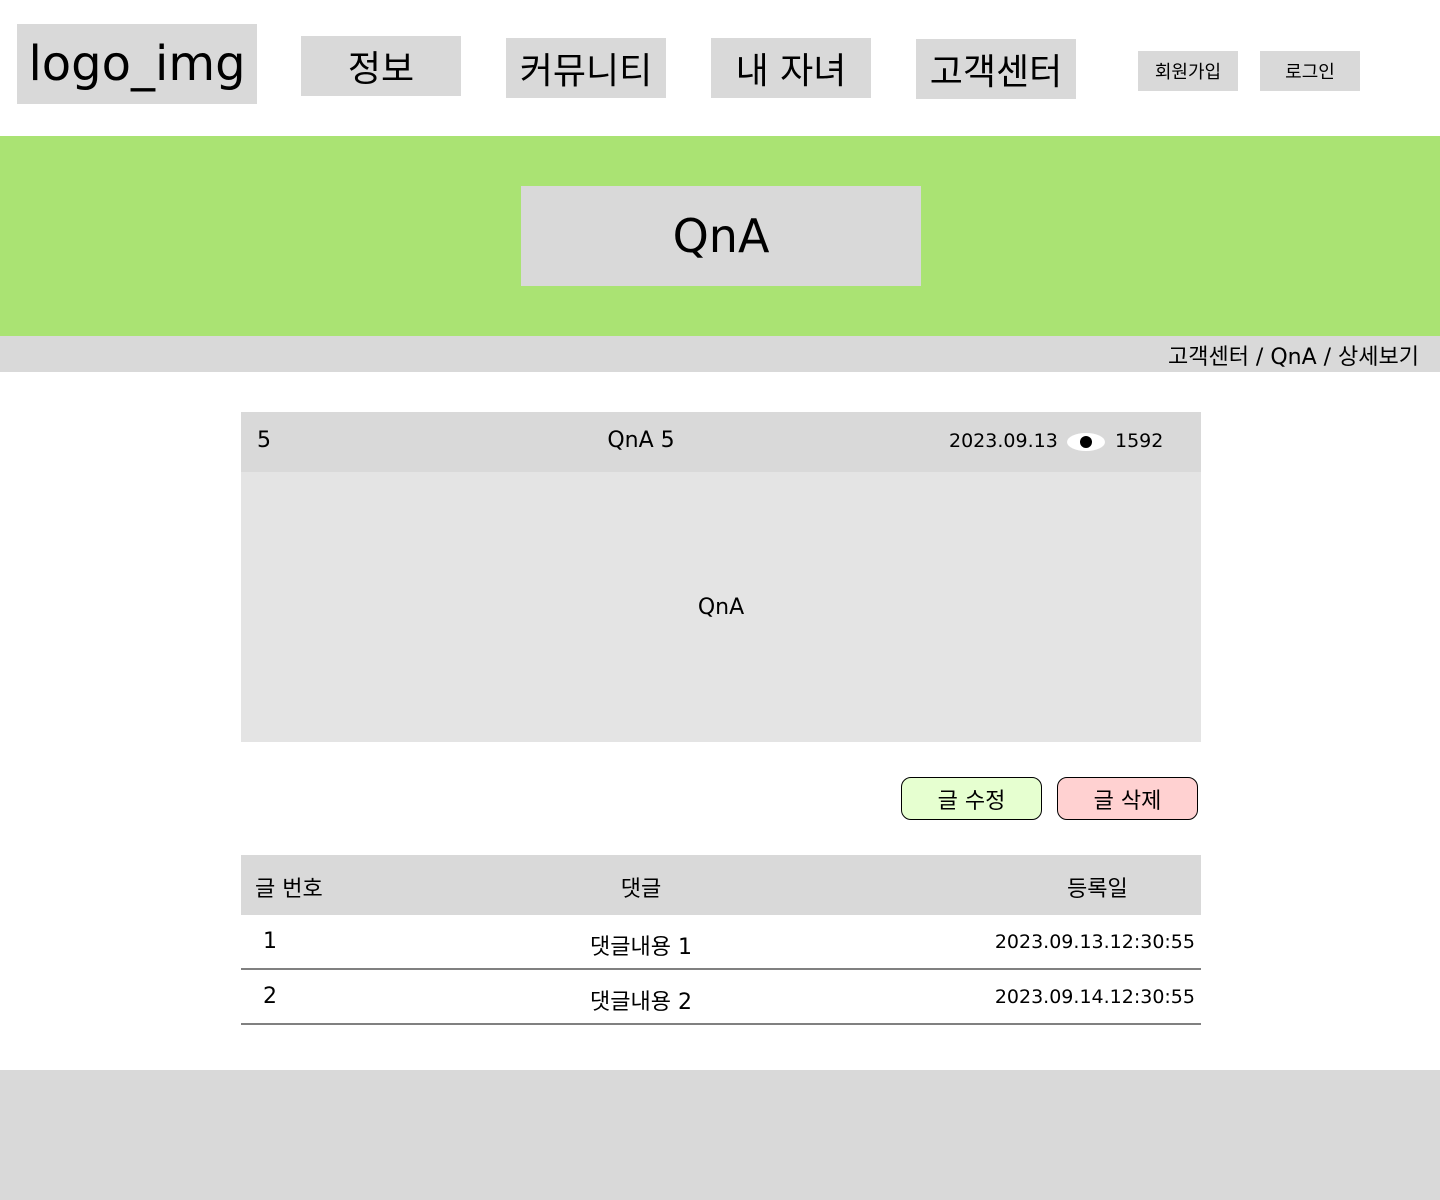  I want to click on post-content: QnA, so click(721, 607).